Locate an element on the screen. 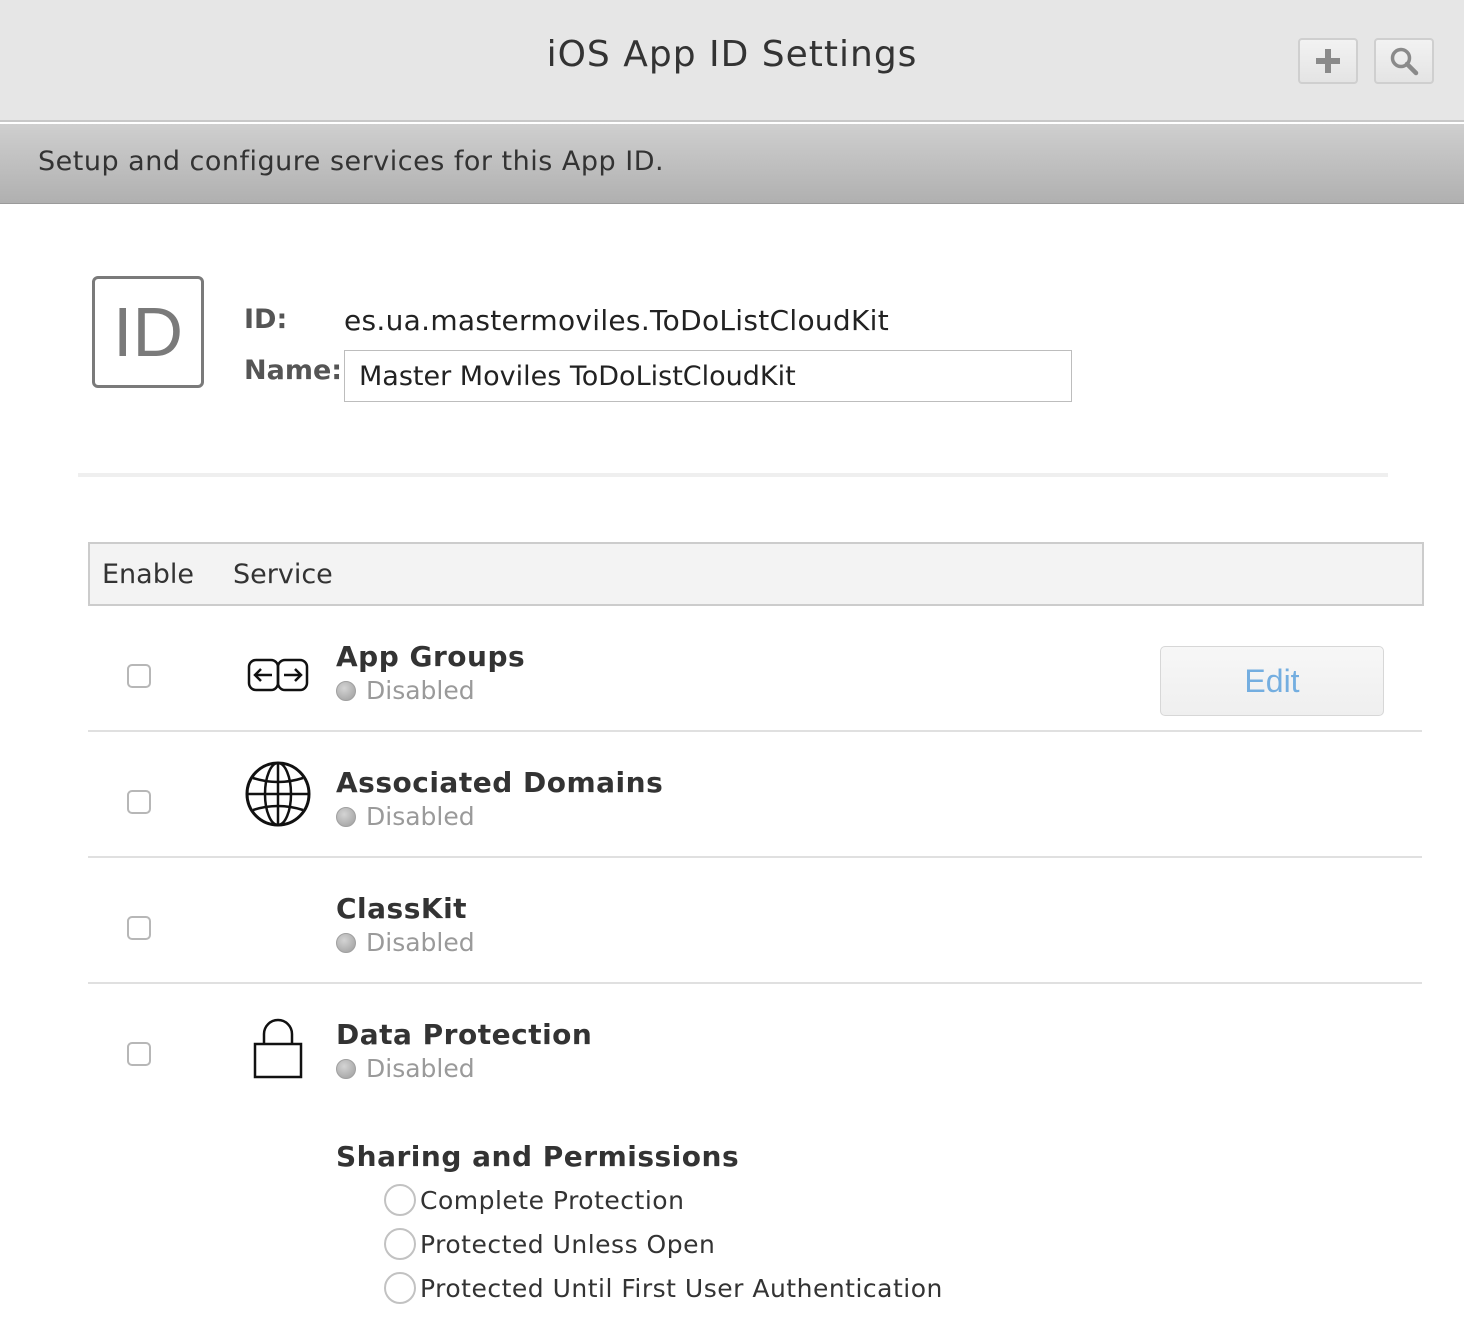  radio-option-complete-protection: Complete Protection is located at coordinates (534, 1200).